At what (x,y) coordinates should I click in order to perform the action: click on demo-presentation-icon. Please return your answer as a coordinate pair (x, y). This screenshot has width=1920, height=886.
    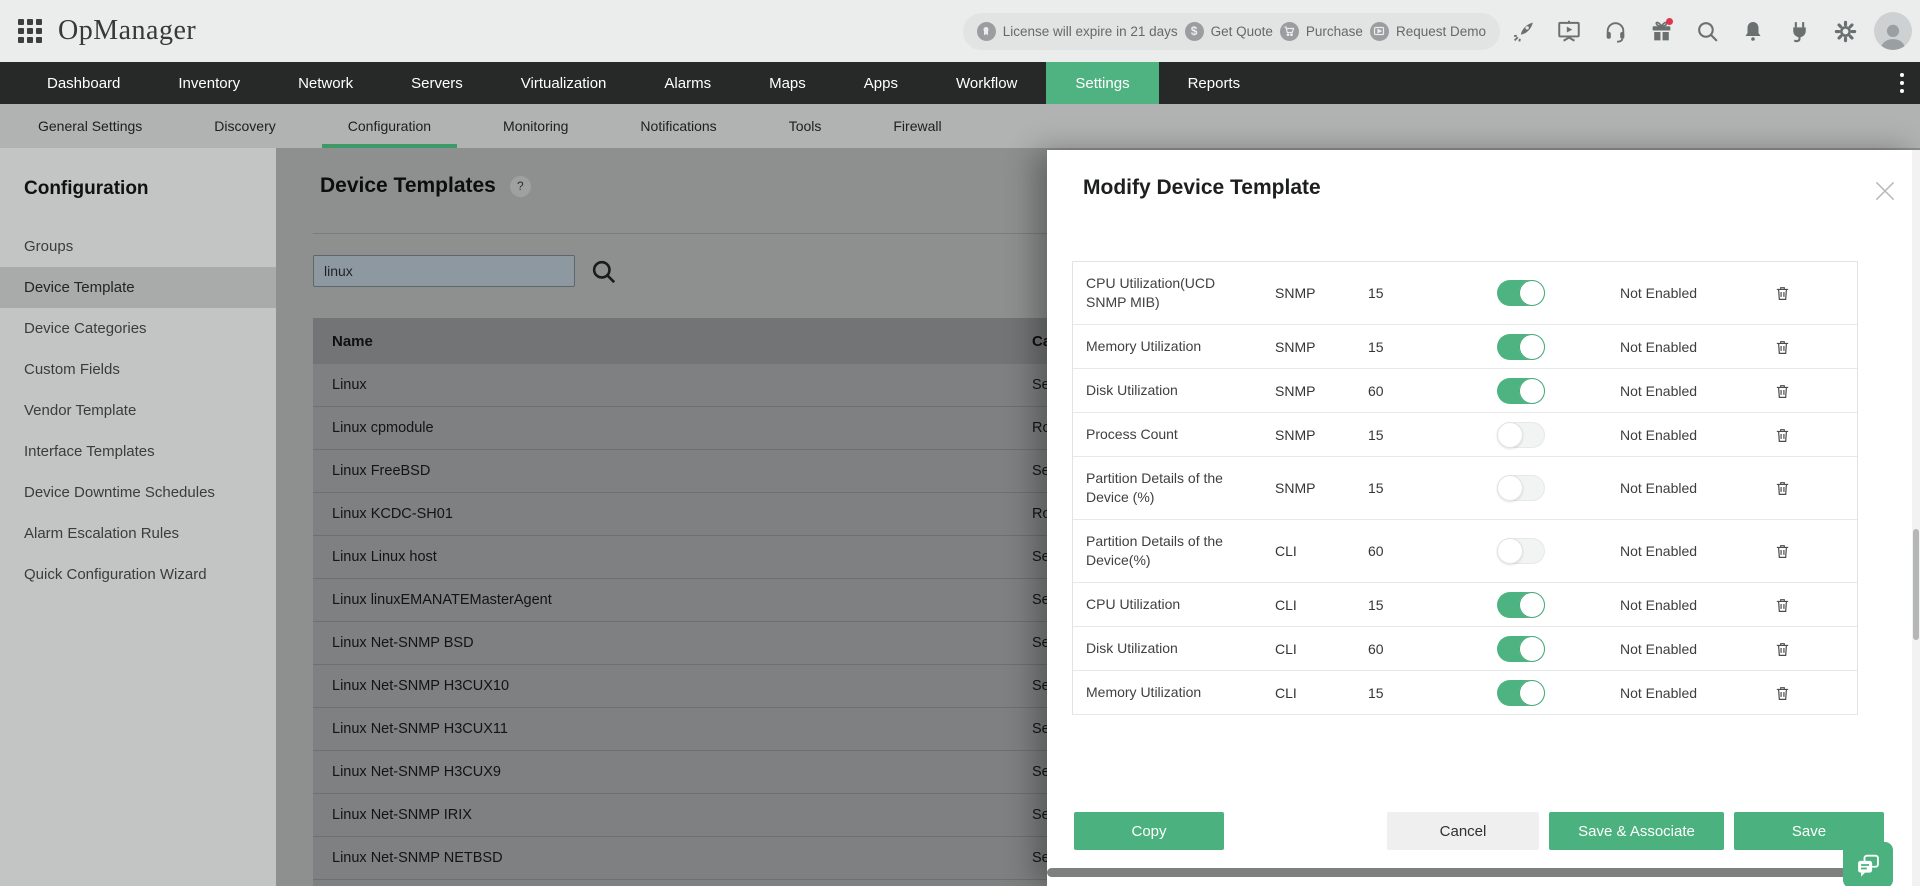
    Looking at the image, I should click on (1569, 31).